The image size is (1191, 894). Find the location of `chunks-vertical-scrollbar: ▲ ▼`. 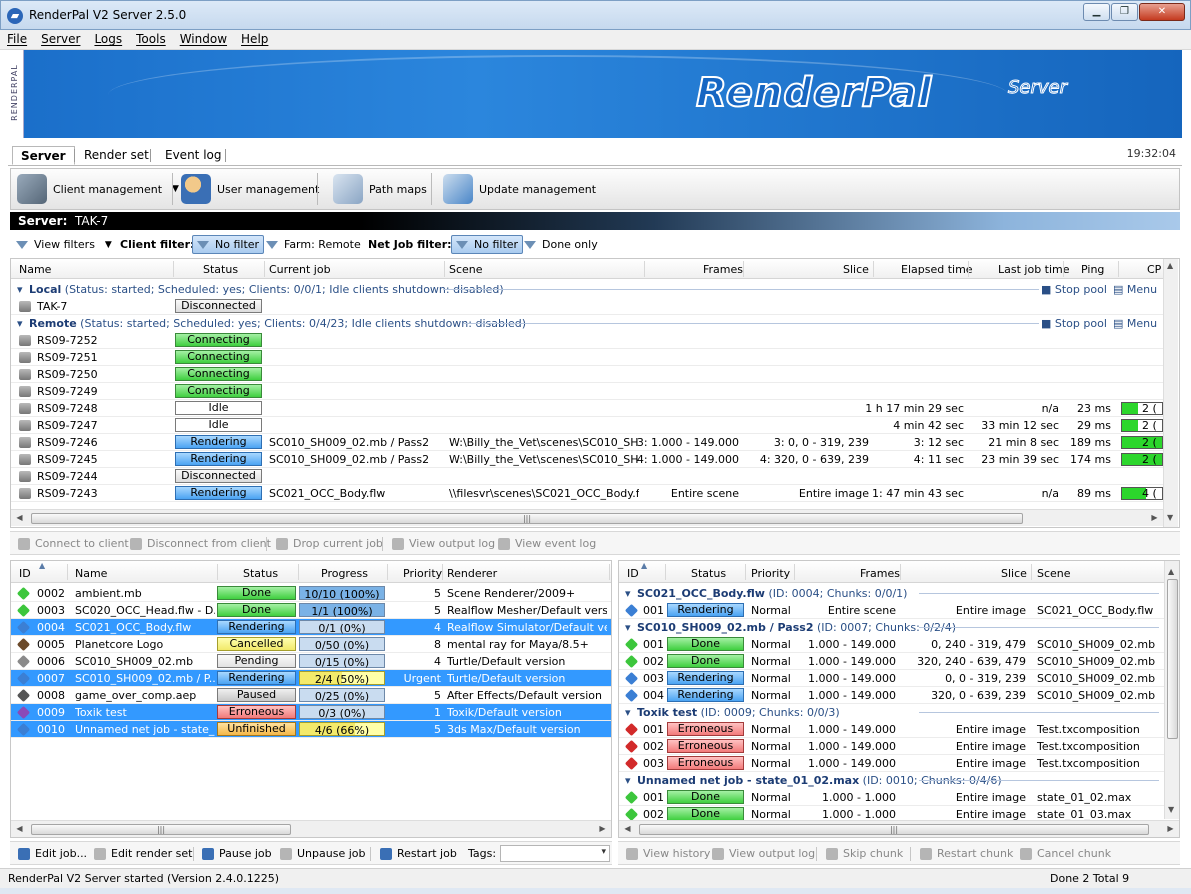

chunks-vertical-scrollbar: ▲ ▼ is located at coordinates (1171, 690).